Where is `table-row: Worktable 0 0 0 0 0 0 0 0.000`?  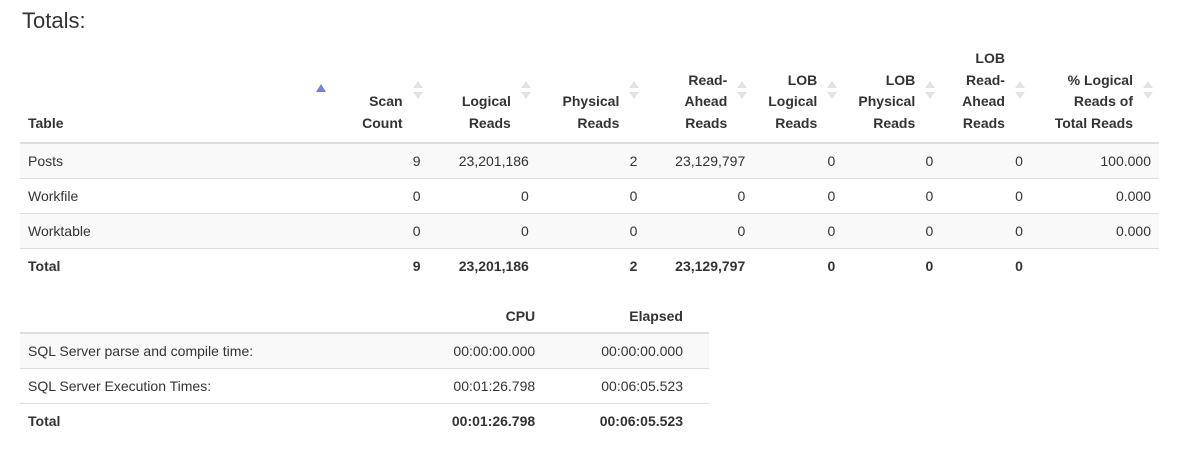 table-row: Worktable 0 0 0 0 0 0 0 0.000 is located at coordinates (589, 231).